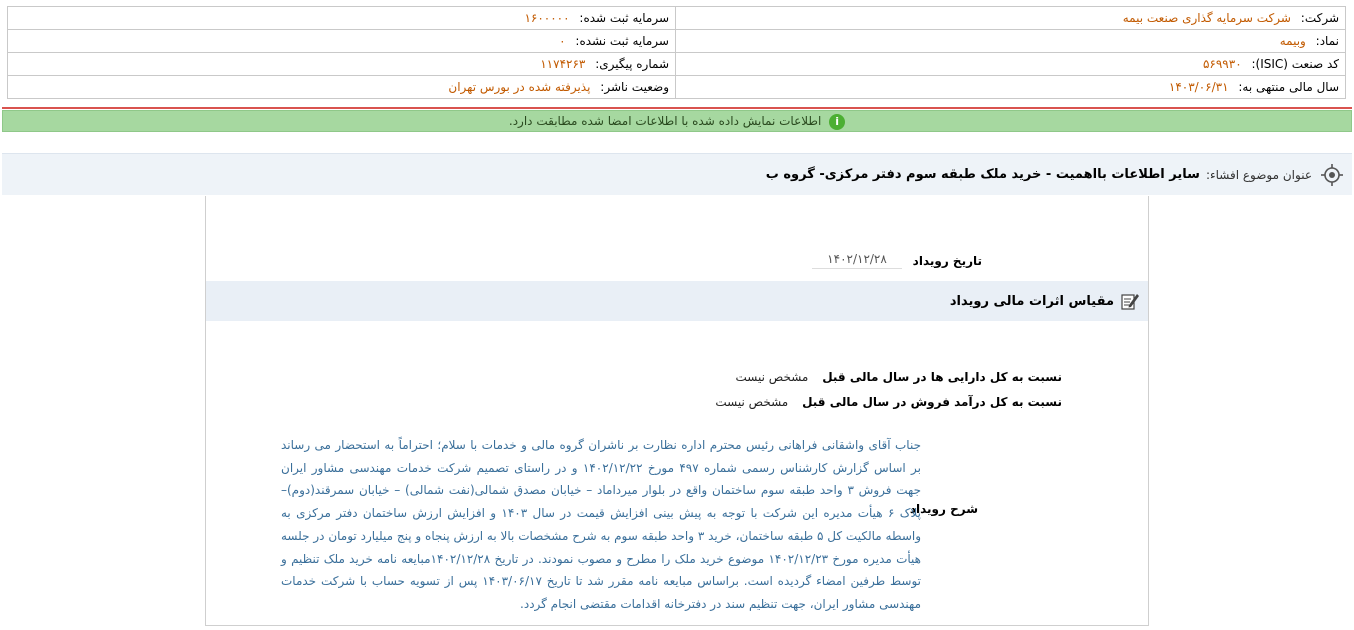 The height and width of the screenshot is (630, 1354). What do you see at coordinates (1222, 64) in the screenshot?
I see `isic-value: ۵۶۹۹۳۰` at bounding box center [1222, 64].